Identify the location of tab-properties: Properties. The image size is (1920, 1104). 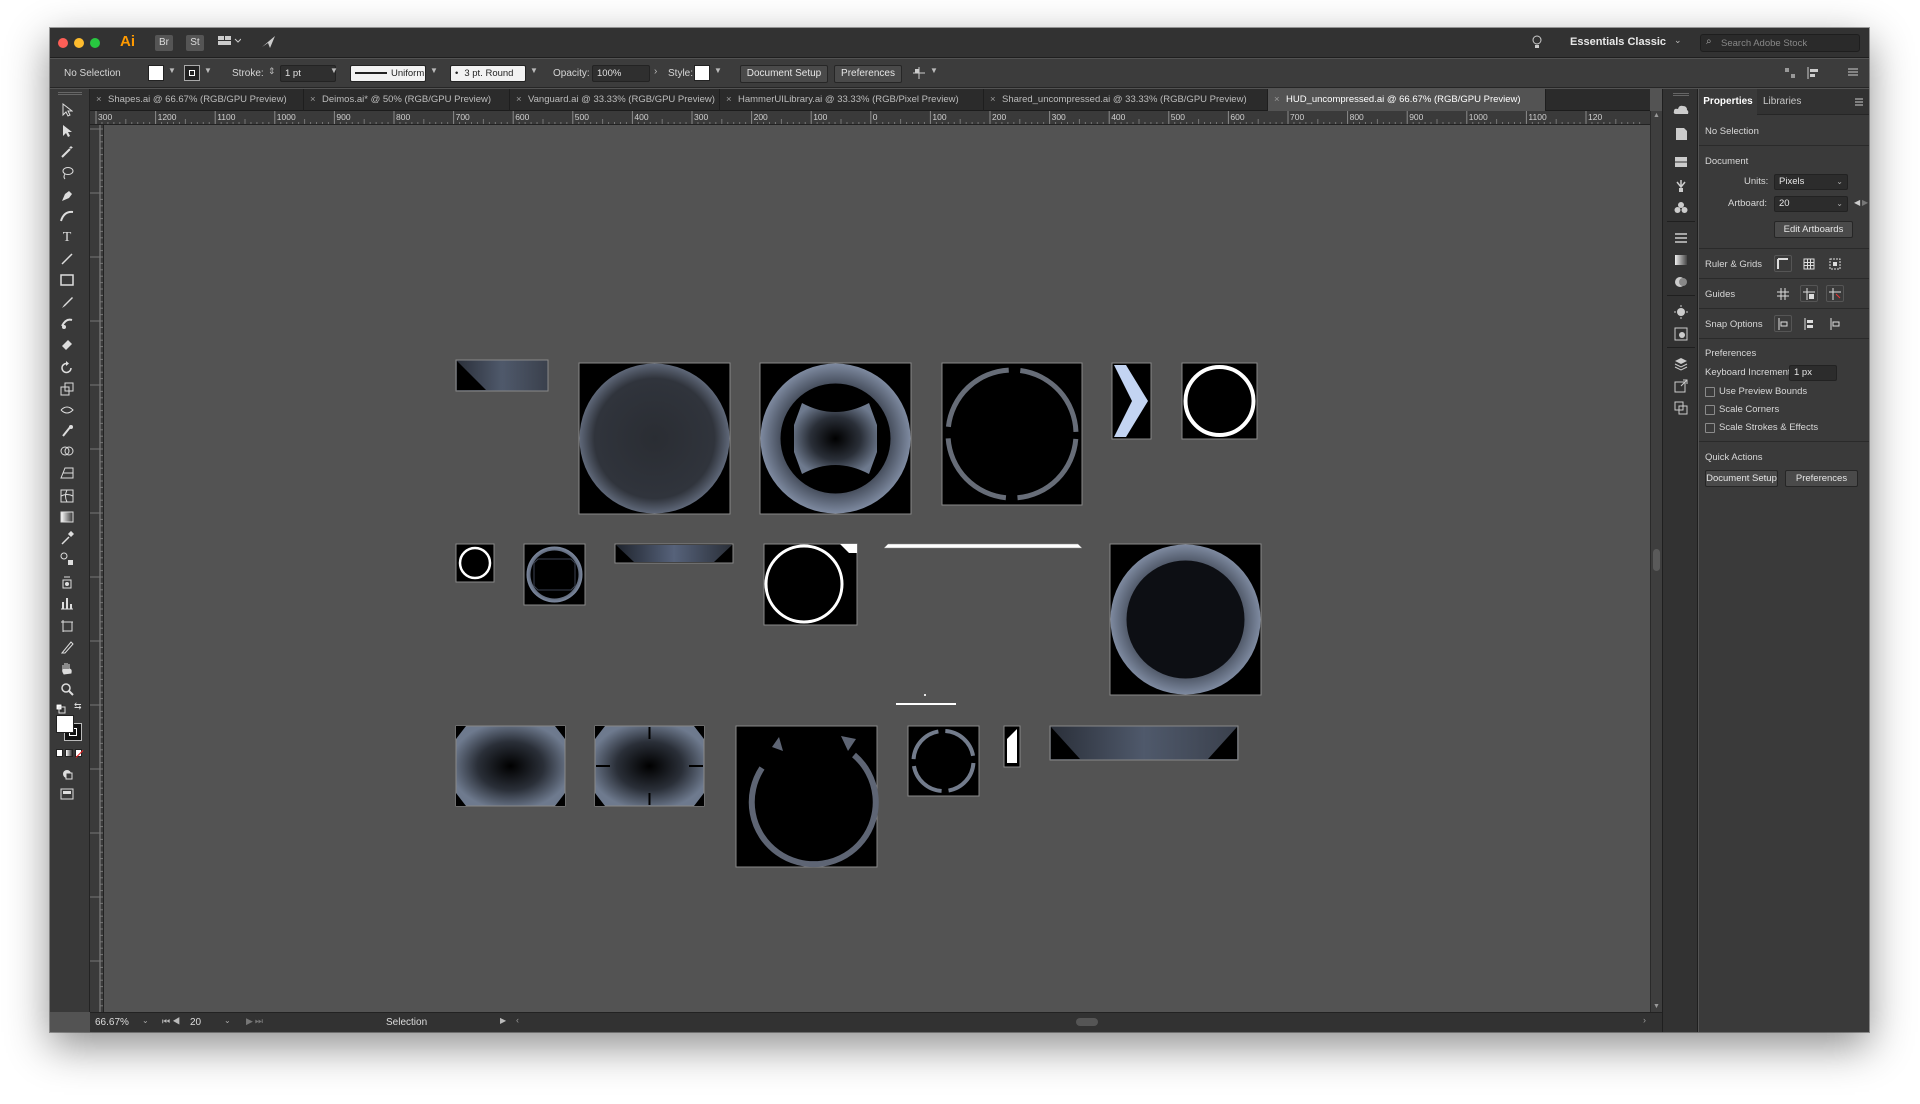
(1728, 102).